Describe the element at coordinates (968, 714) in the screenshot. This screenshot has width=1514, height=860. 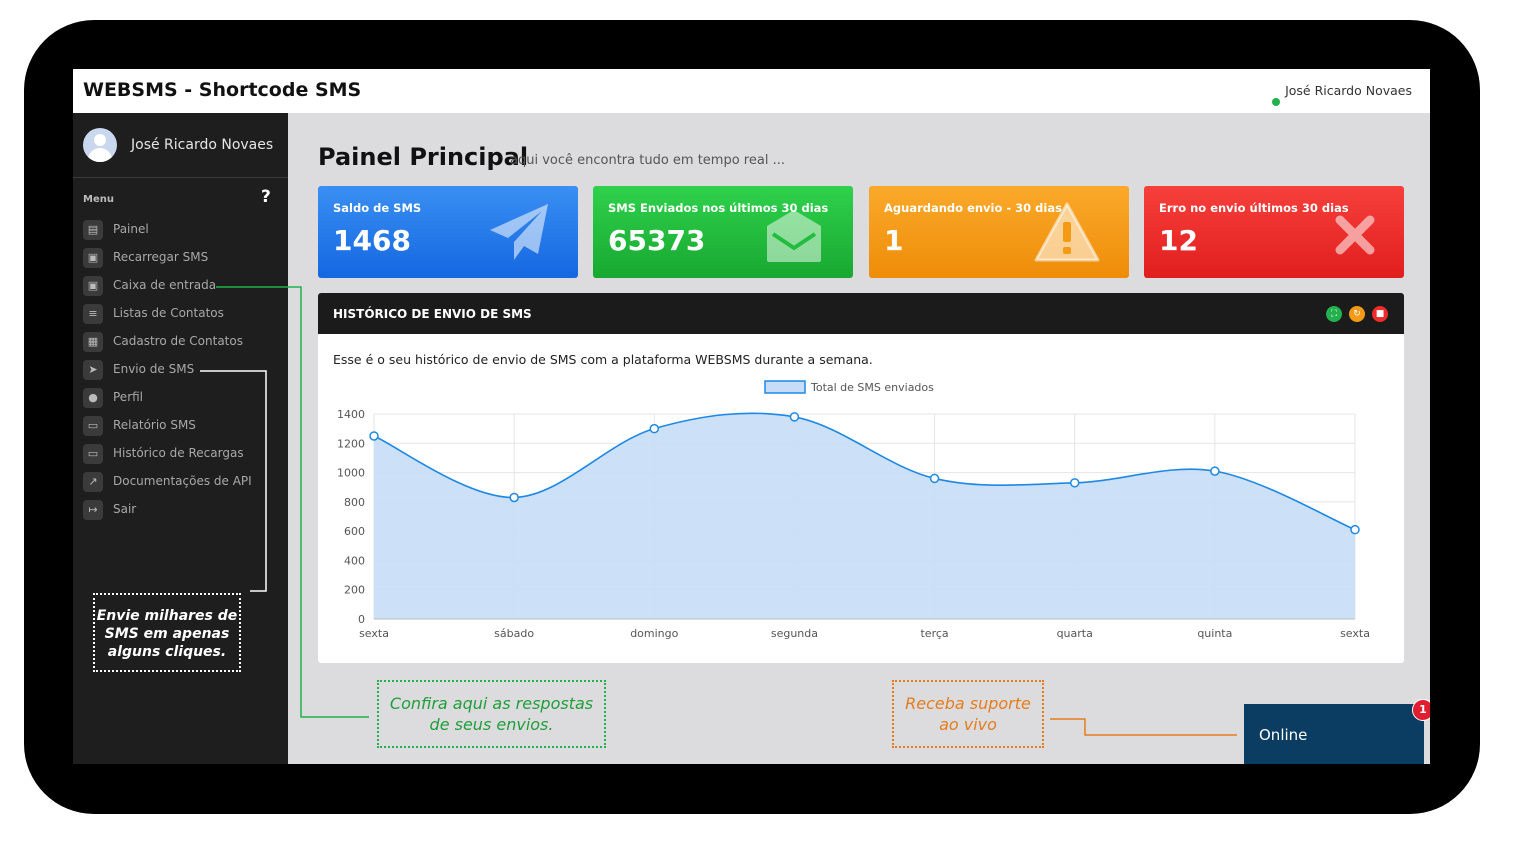
I see `callout-support: Receba suporte ao vivo` at that location.